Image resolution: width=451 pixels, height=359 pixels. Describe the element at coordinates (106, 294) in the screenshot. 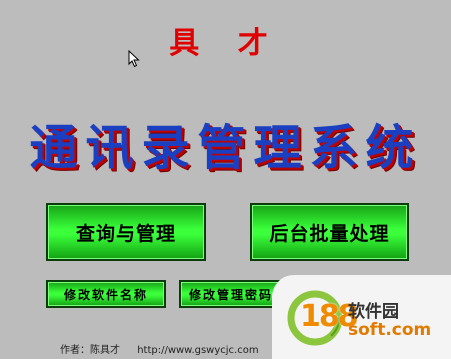

I see `rename-software-button: 修改软件名称` at that location.